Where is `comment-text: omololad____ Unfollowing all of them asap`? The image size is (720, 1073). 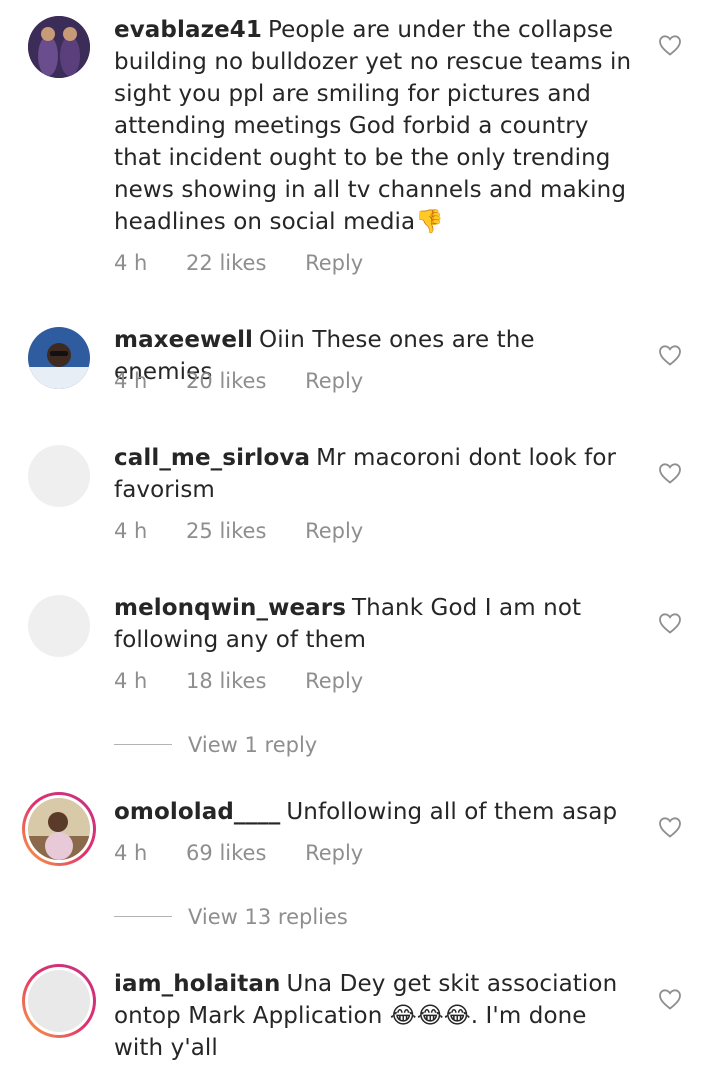
comment-text: omololad____ Unfollowing all of them asap is located at coordinates (374, 812).